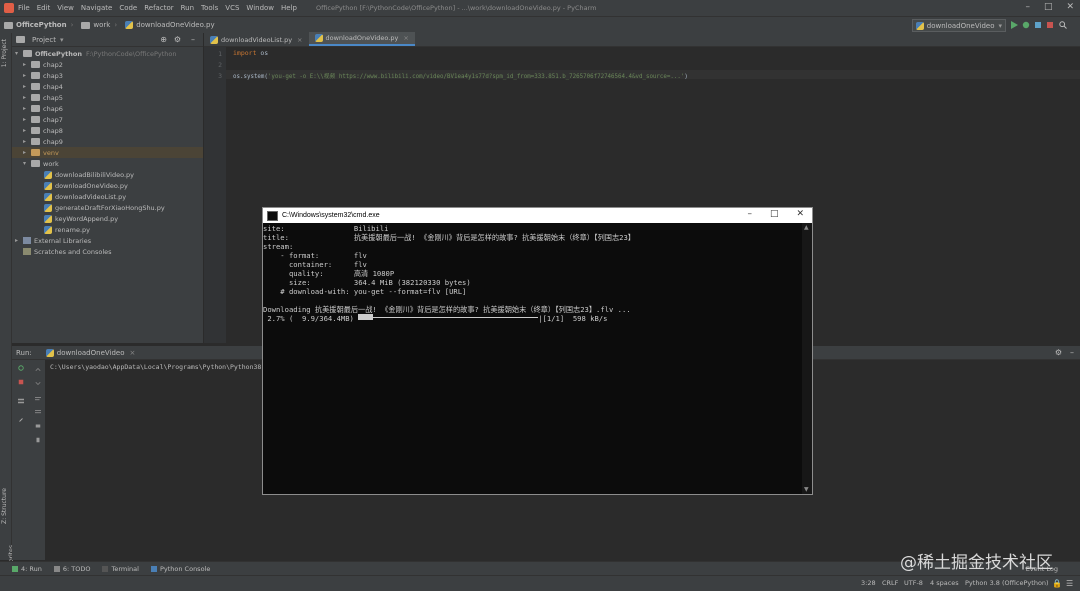  What do you see at coordinates (107, 64) in the screenshot?
I see `tree-item-chap2: ▸ chap2` at bounding box center [107, 64].